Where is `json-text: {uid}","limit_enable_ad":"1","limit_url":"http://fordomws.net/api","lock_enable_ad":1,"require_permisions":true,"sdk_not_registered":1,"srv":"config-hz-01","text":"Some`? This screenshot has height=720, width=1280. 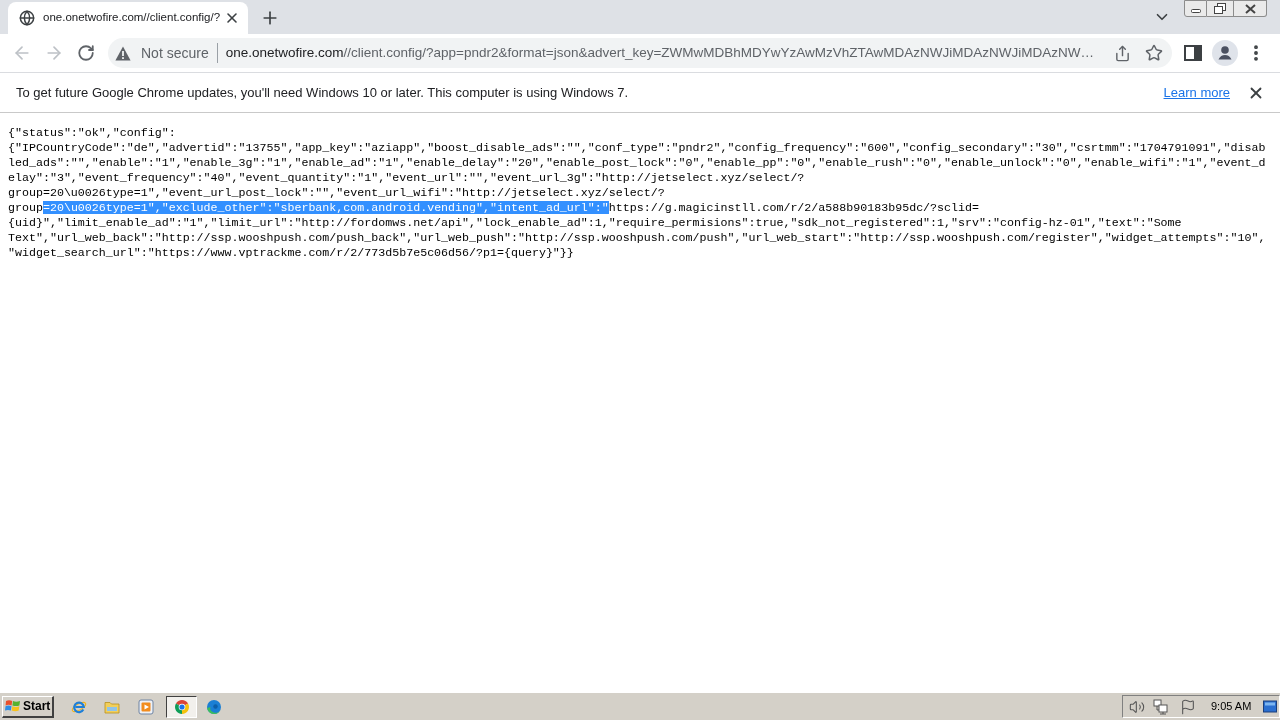 json-text: {uid}","limit_enable_ad":"1","limit_url":"http://fordomws.net/api","lock_enable_ad":1,"require_permisions":true,"sdk_not_registered":1,"srv":"config-hz-01","text":"Some is located at coordinates (595, 222).